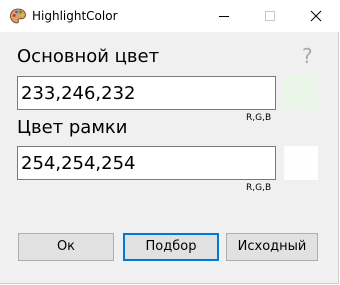 Image resolution: width=340 pixels, height=285 pixels. I want to click on main-color-rgb-hint: R,G,B, so click(259, 118).